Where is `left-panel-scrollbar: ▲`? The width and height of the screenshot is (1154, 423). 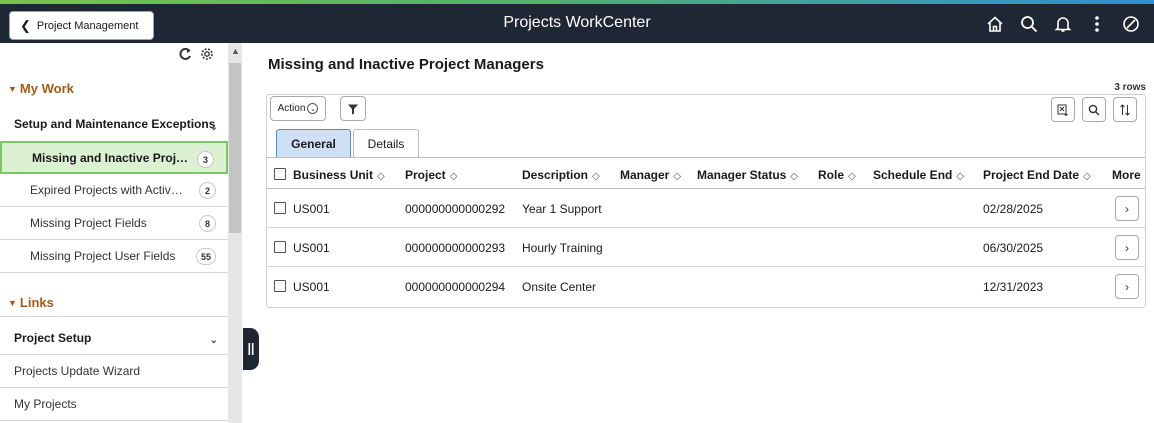
left-panel-scrollbar: ▲ is located at coordinates (235, 233).